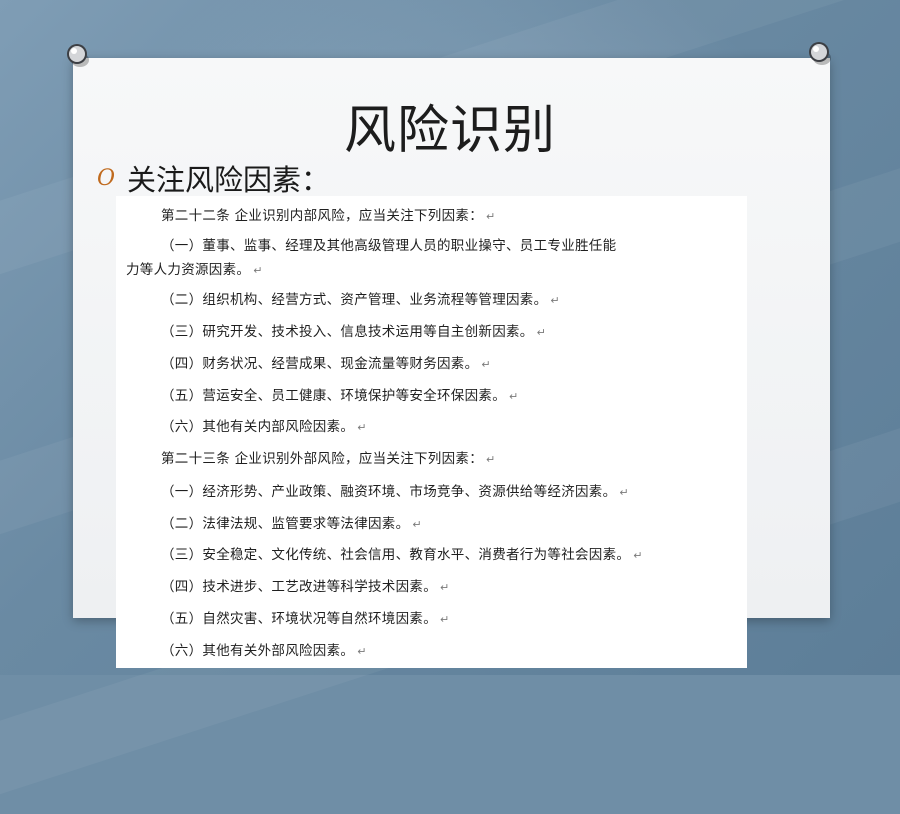 The image size is (900, 814). What do you see at coordinates (229, 180) in the screenshot?
I see `bullet-text: 关注风险因素：` at bounding box center [229, 180].